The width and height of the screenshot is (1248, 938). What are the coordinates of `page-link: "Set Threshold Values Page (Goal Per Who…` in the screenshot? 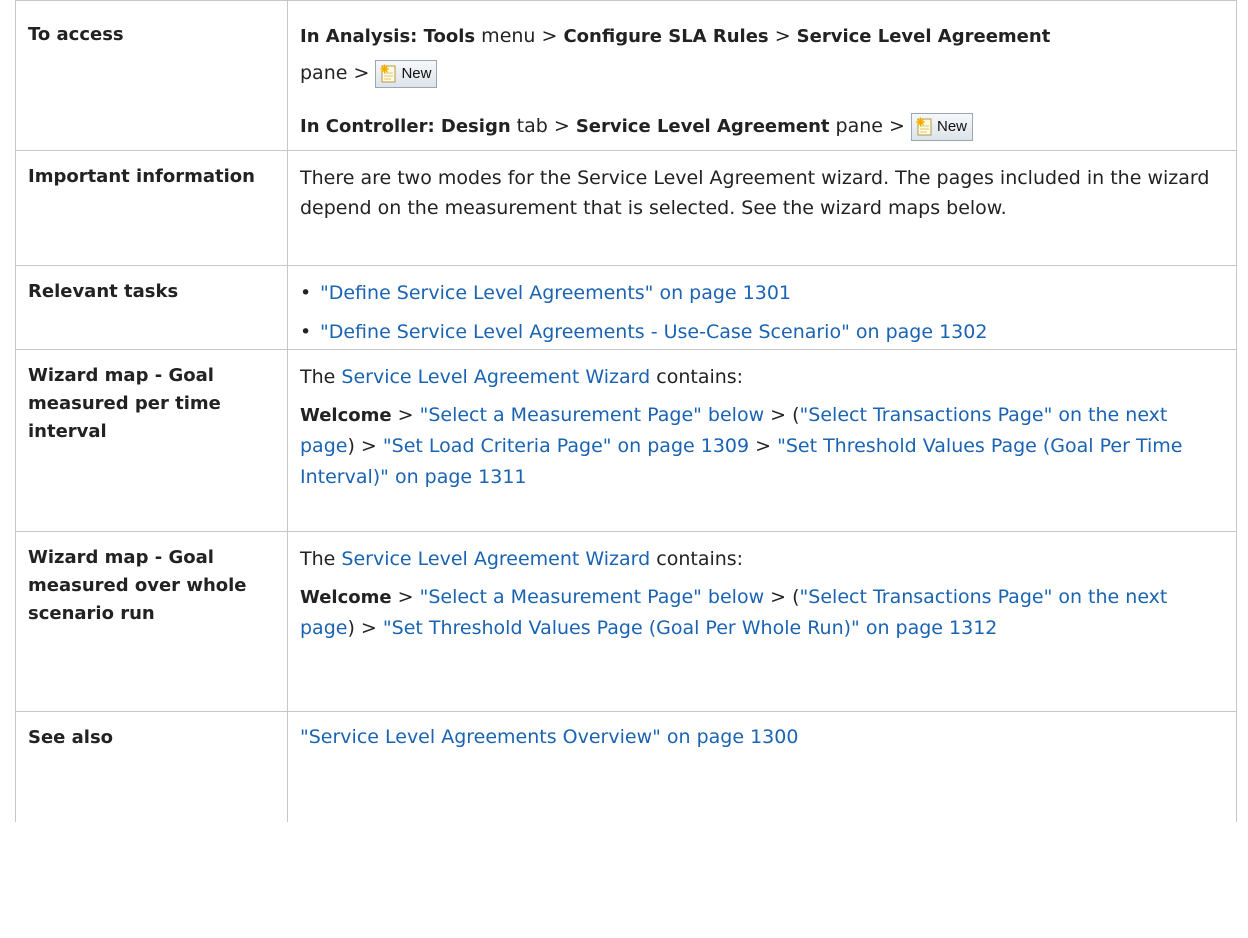 It's located at (690, 628).